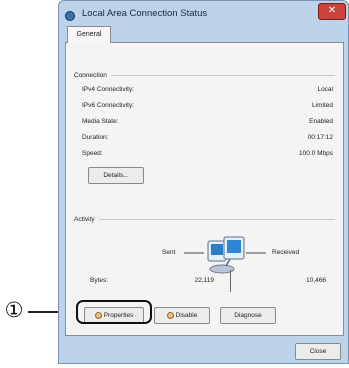 The image size is (349, 368). What do you see at coordinates (99, 280) in the screenshot?
I see `bytes-label: Bytes:` at bounding box center [99, 280].